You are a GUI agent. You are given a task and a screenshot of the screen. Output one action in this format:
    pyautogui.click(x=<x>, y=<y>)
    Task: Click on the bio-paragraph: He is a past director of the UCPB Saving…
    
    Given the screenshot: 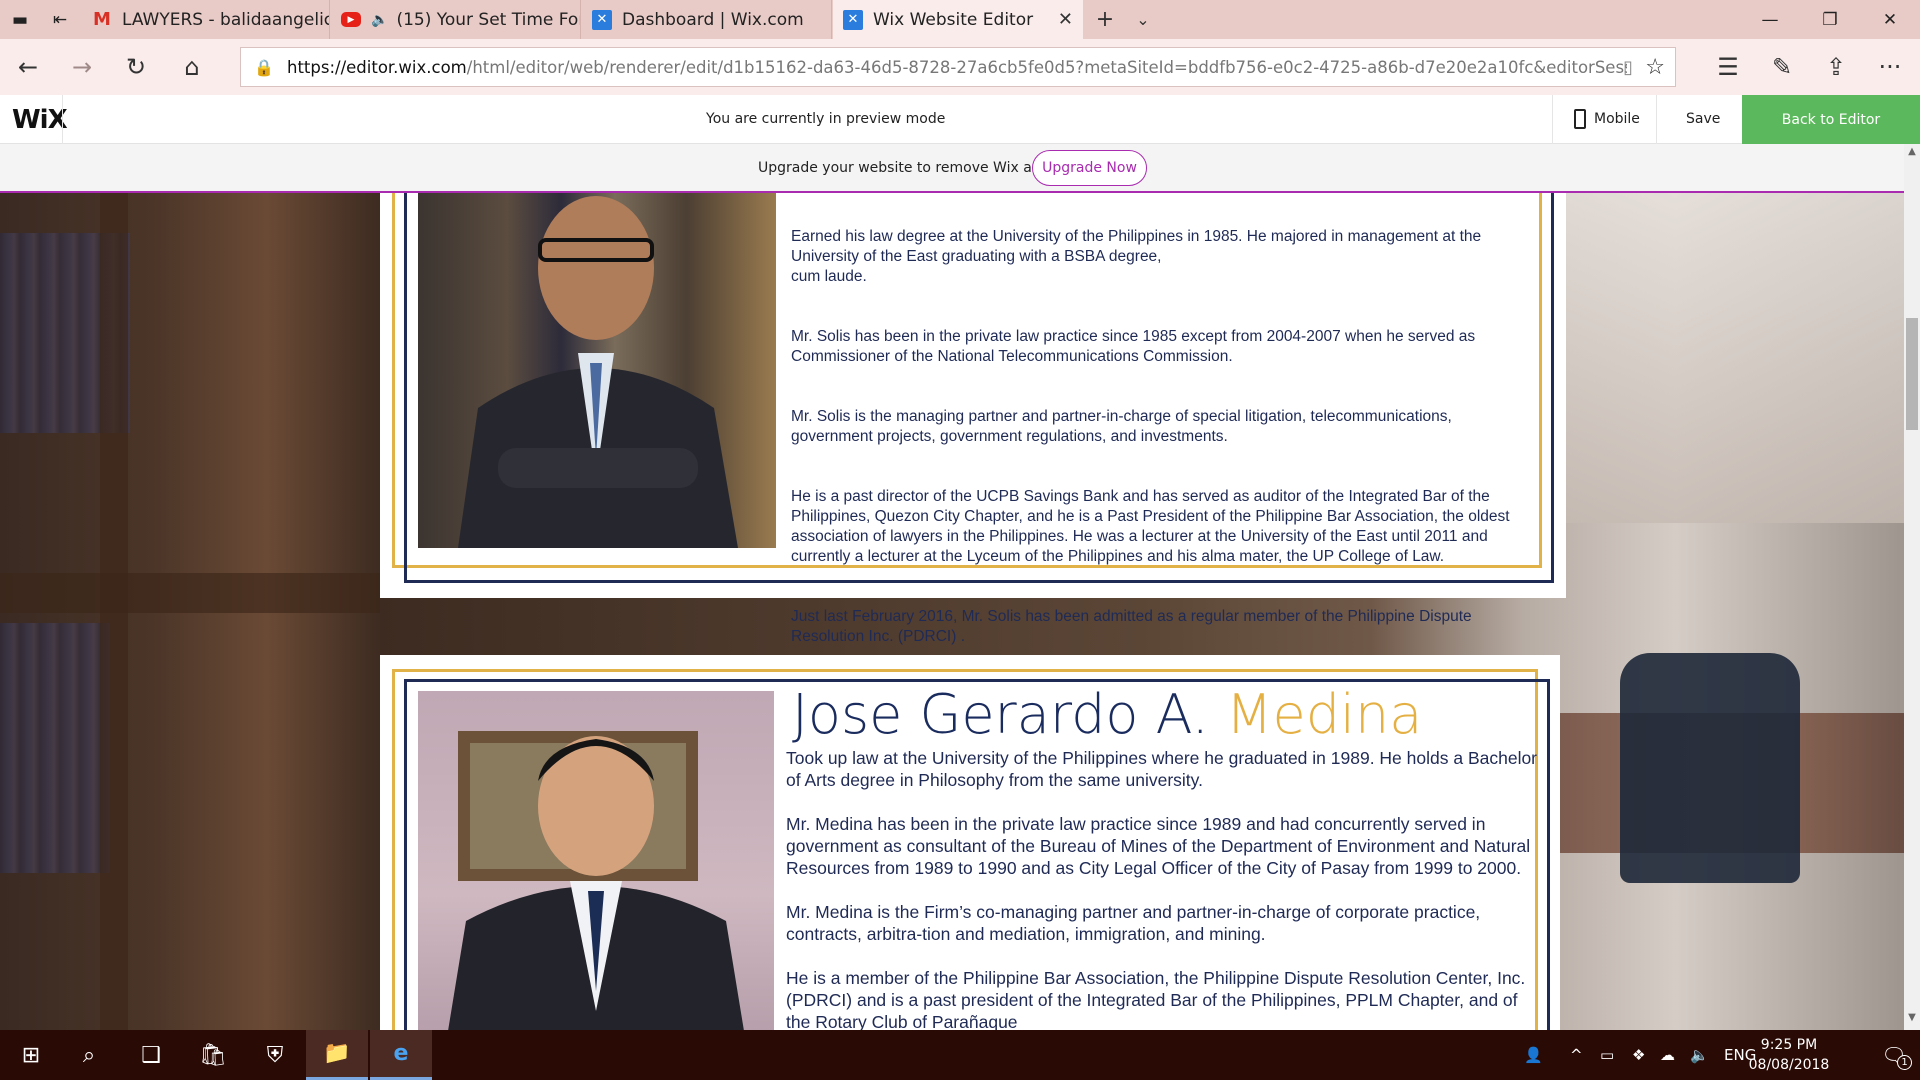 What is the action you would take?
    pyautogui.click(x=1150, y=526)
    